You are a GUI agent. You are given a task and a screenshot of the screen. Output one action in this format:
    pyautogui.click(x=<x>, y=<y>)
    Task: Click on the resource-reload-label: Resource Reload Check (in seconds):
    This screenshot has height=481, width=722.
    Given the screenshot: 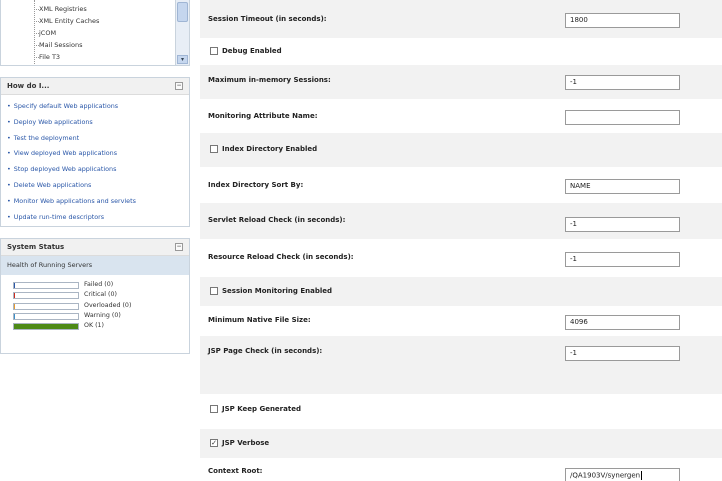 What is the action you would take?
    pyautogui.click(x=281, y=257)
    